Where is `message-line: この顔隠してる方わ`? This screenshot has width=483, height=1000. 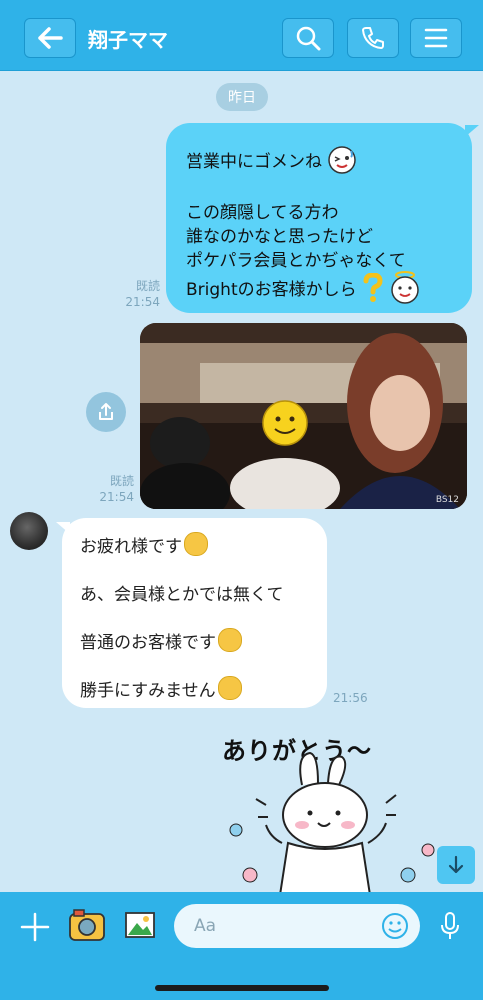
message-line: この顔隠してる方わ is located at coordinates (262, 213).